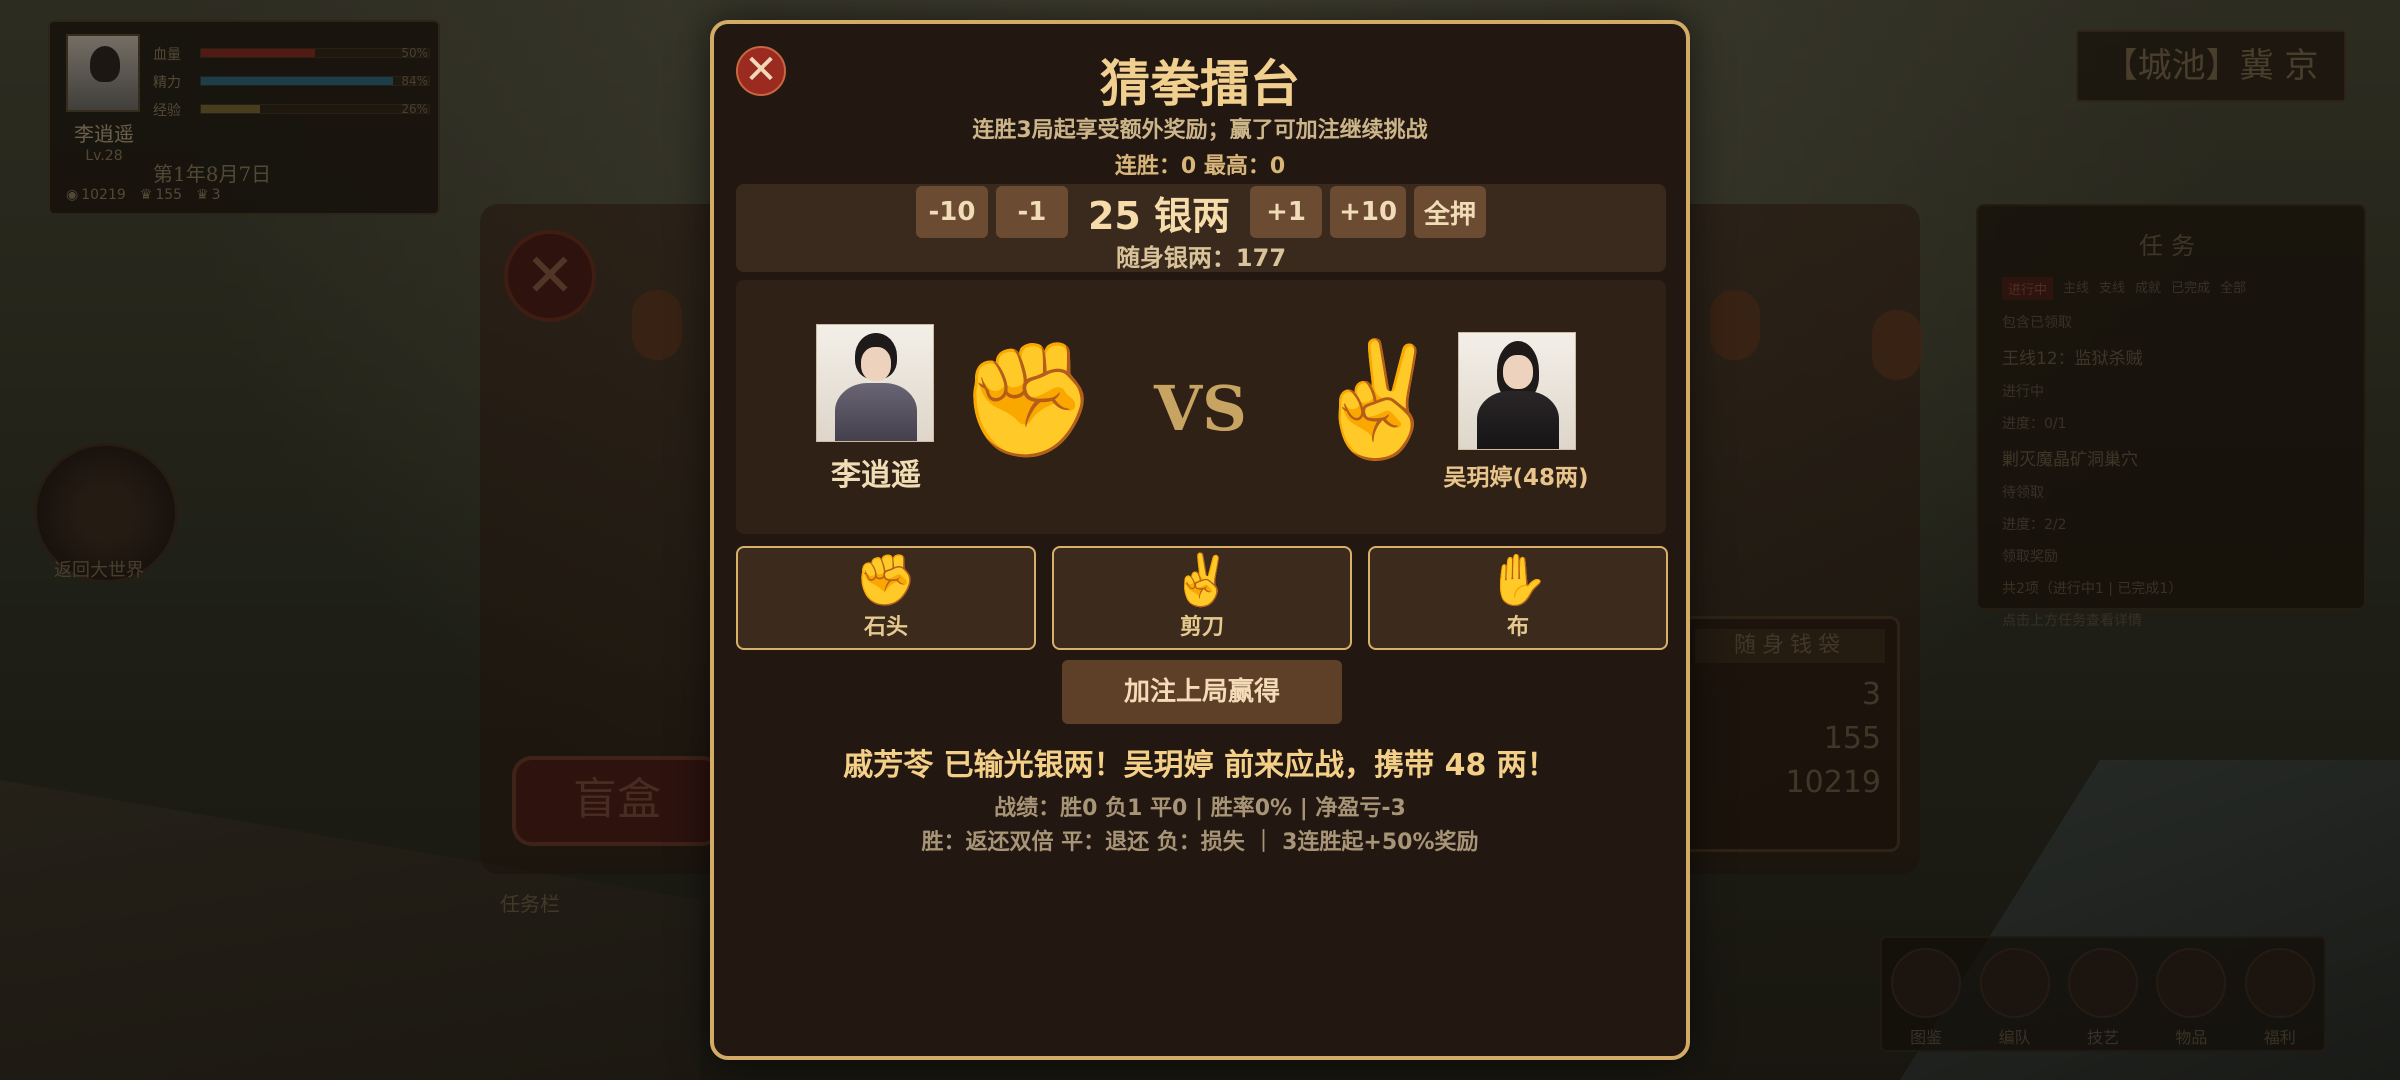  I want to click on modal-subtitle: 连胜3局起享受额外奖励；赢了可加注继续挑战, so click(1200, 130).